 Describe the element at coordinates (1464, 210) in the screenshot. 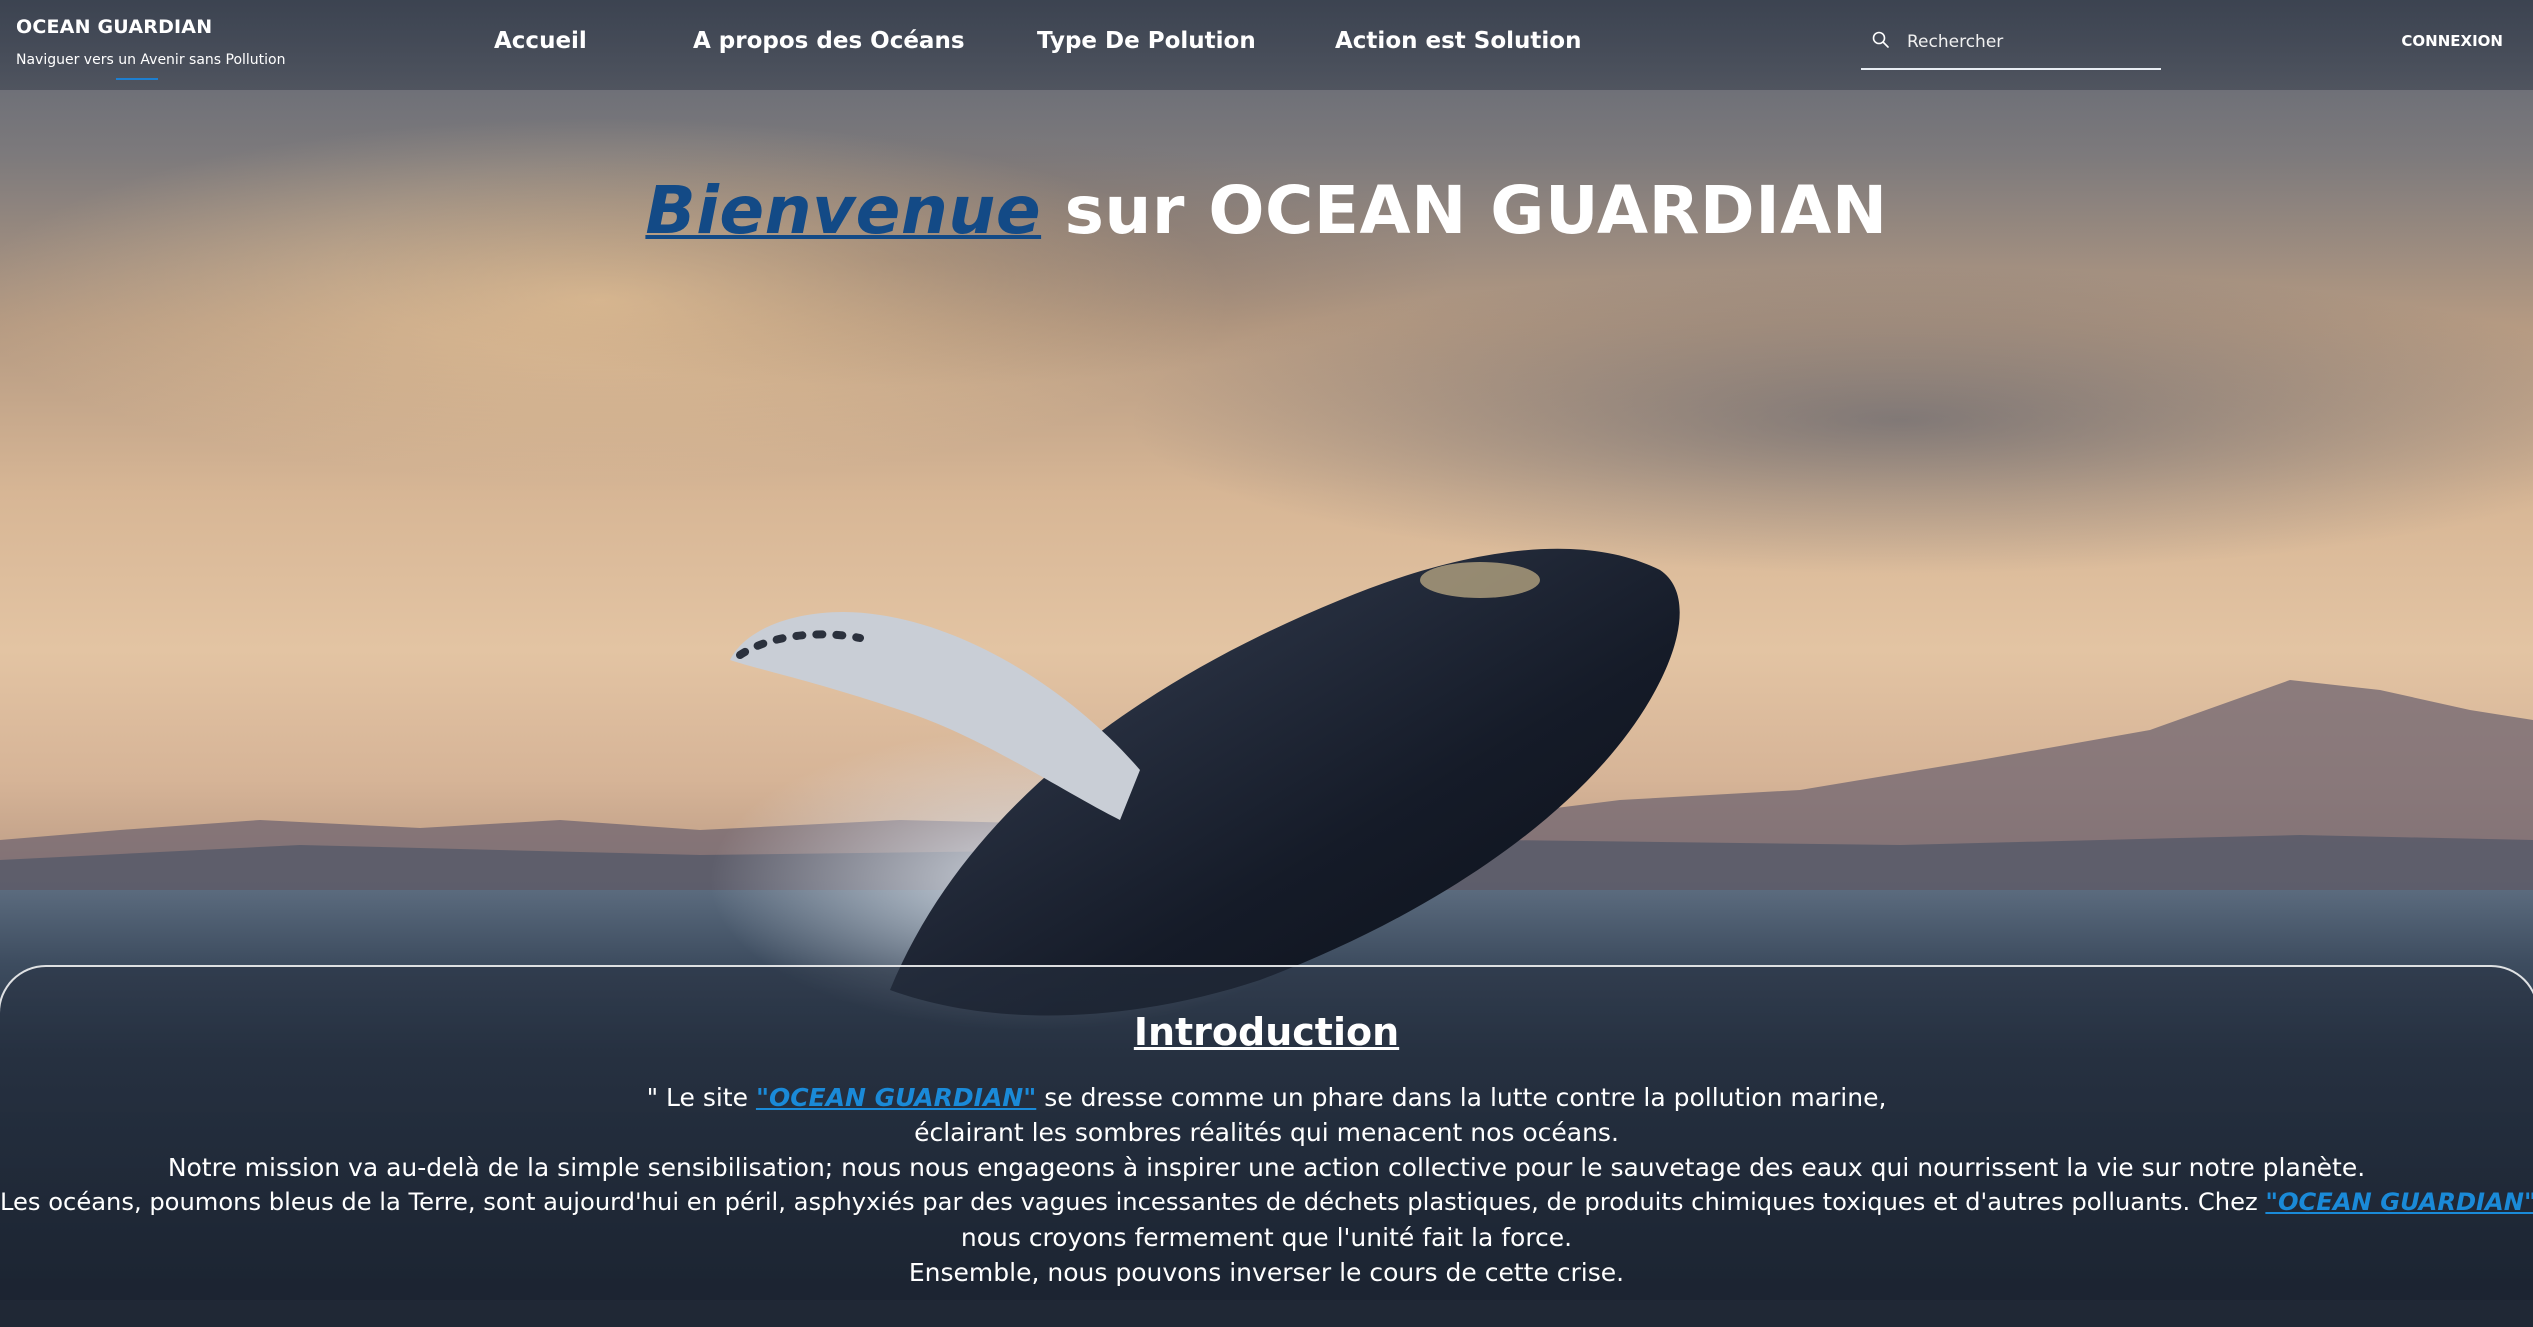

I see `hero-title-rest: sur OCEAN GUARDIAN` at that location.